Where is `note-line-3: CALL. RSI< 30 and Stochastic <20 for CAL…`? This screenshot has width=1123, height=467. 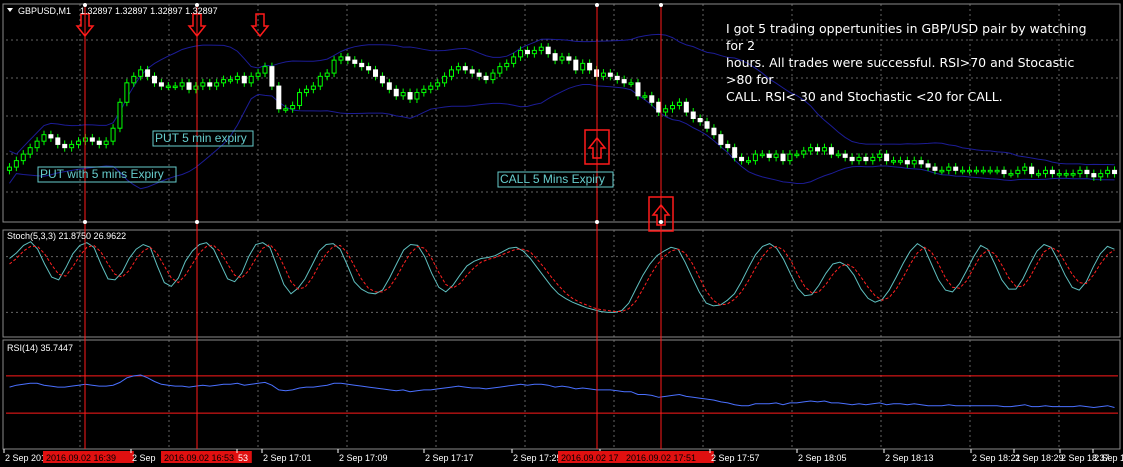
note-line-3: CALL. RSI< 30 and Stochastic <20 for CAL… is located at coordinates (864, 96).